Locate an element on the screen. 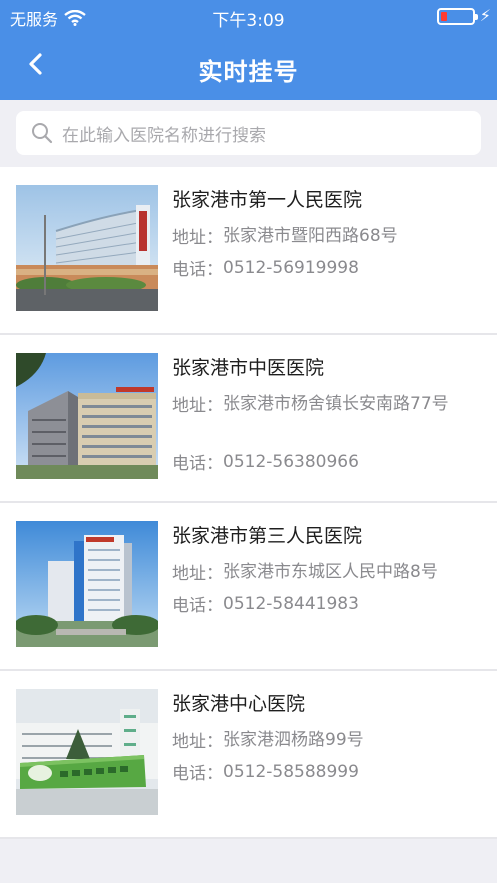 The width and height of the screenshot is (497, 883). phone-value: 0512-56919998 is located at coordinates (291, 268).